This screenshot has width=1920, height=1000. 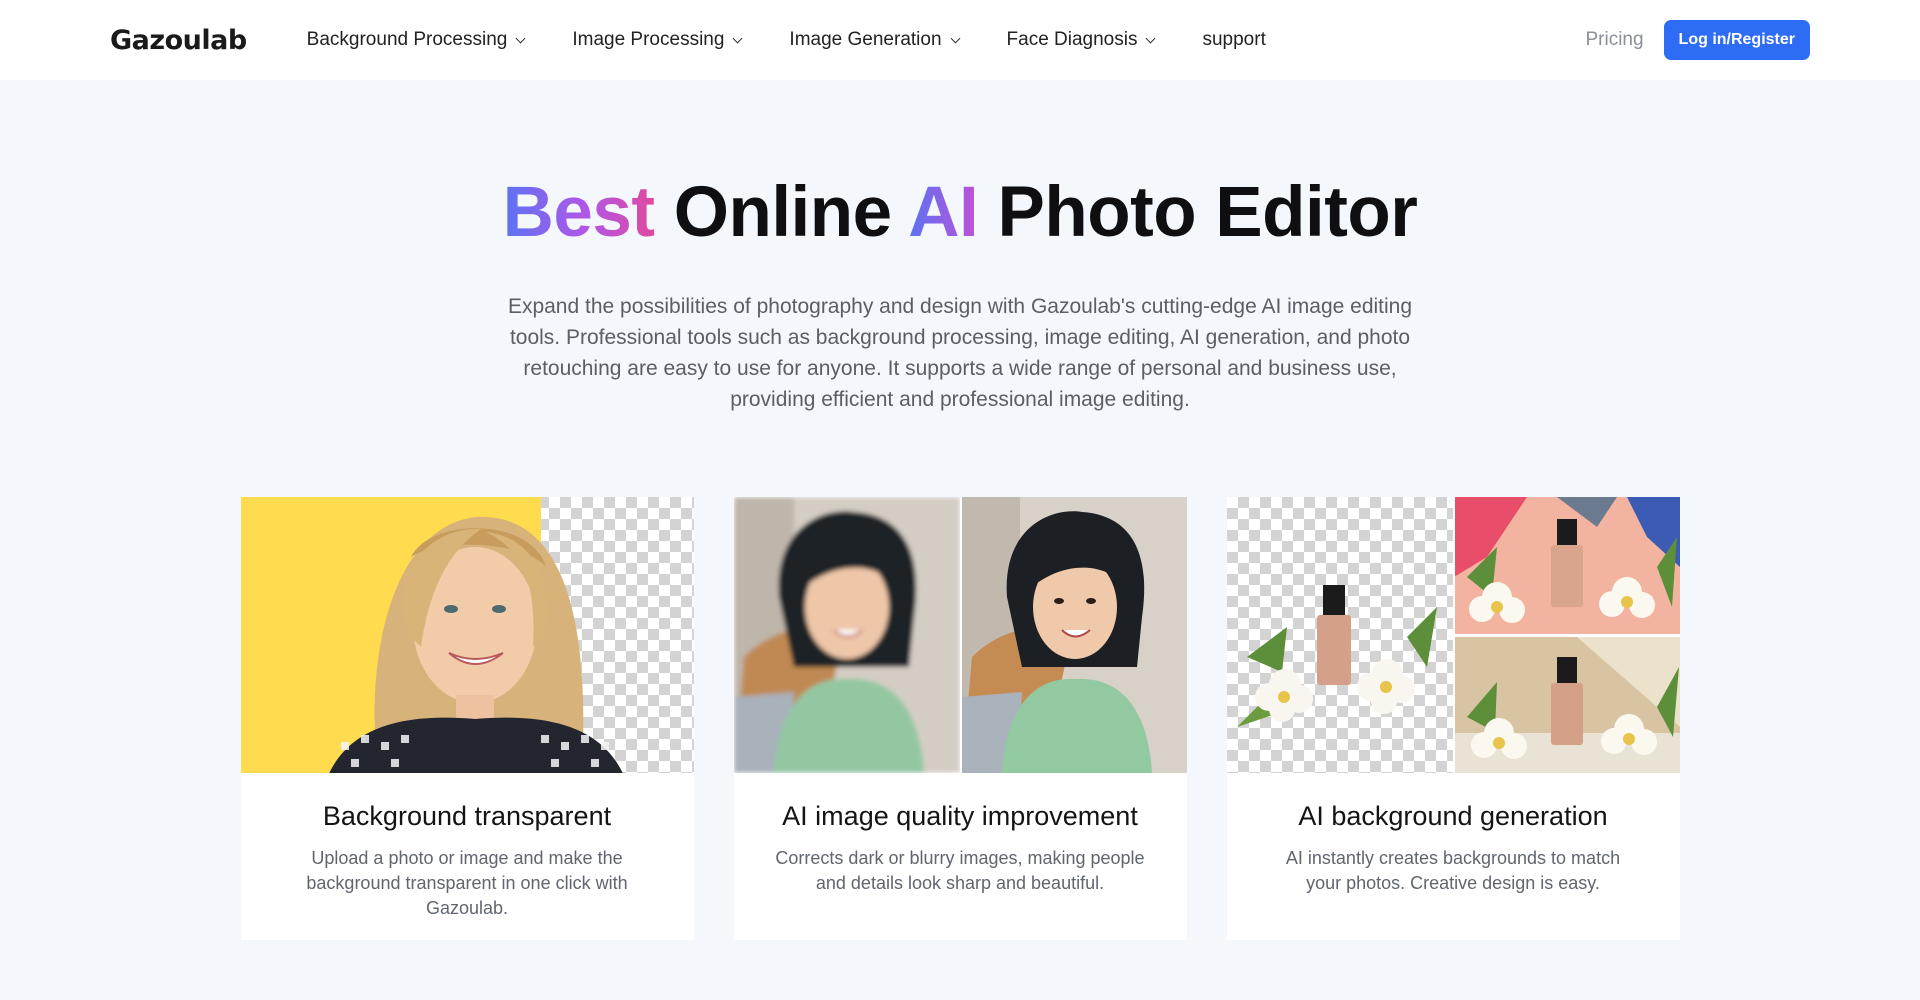 I want to click on nav-support: support, so click(x=1233, y=40).